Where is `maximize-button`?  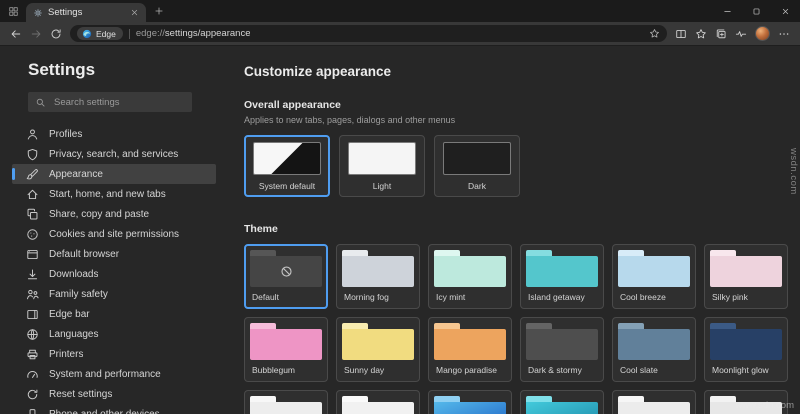
maximize-button is located at coordinates (756, 11).